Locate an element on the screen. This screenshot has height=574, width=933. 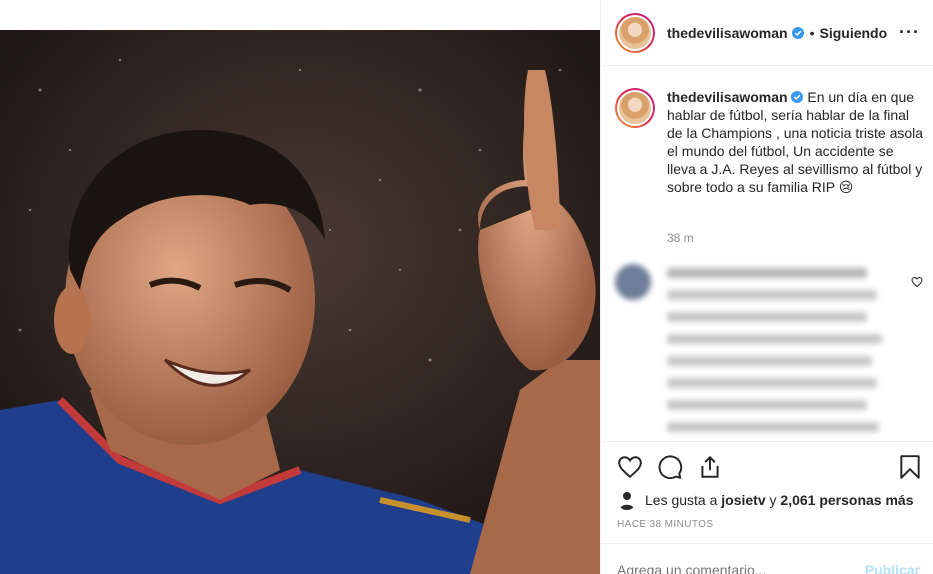
comment-input is located at coordinates (732, 568).